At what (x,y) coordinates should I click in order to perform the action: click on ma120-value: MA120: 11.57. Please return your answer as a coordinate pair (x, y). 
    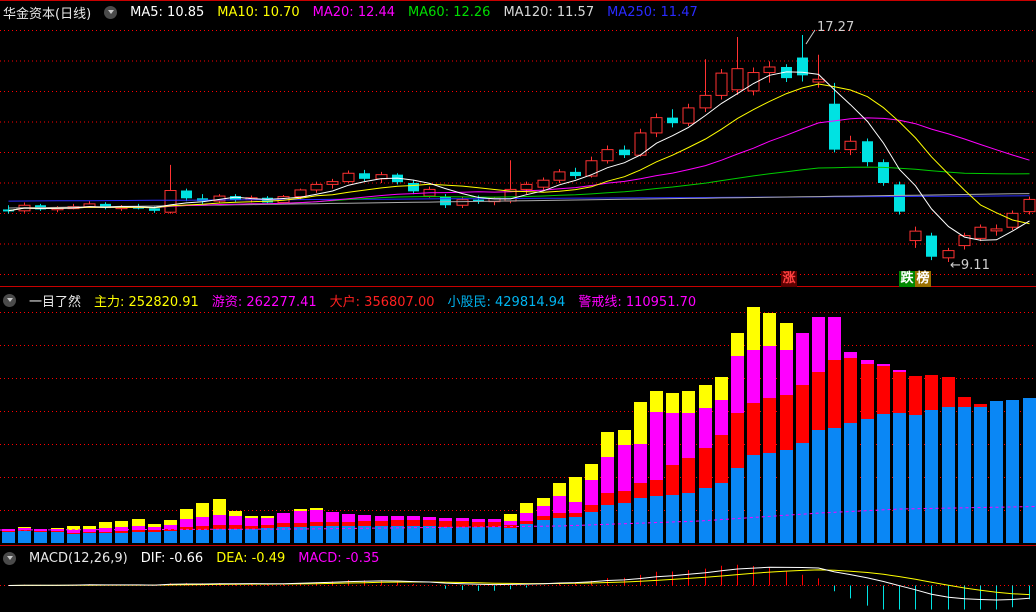
    Looking at the image, I should click on (549, 12).